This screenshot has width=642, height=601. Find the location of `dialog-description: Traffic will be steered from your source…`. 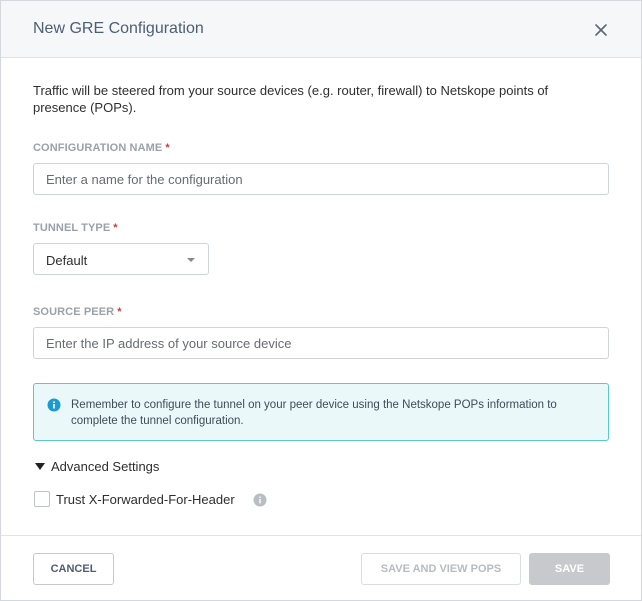

dialog-description: Traffic will be steered from your source… is located at coordinates (291, 99).